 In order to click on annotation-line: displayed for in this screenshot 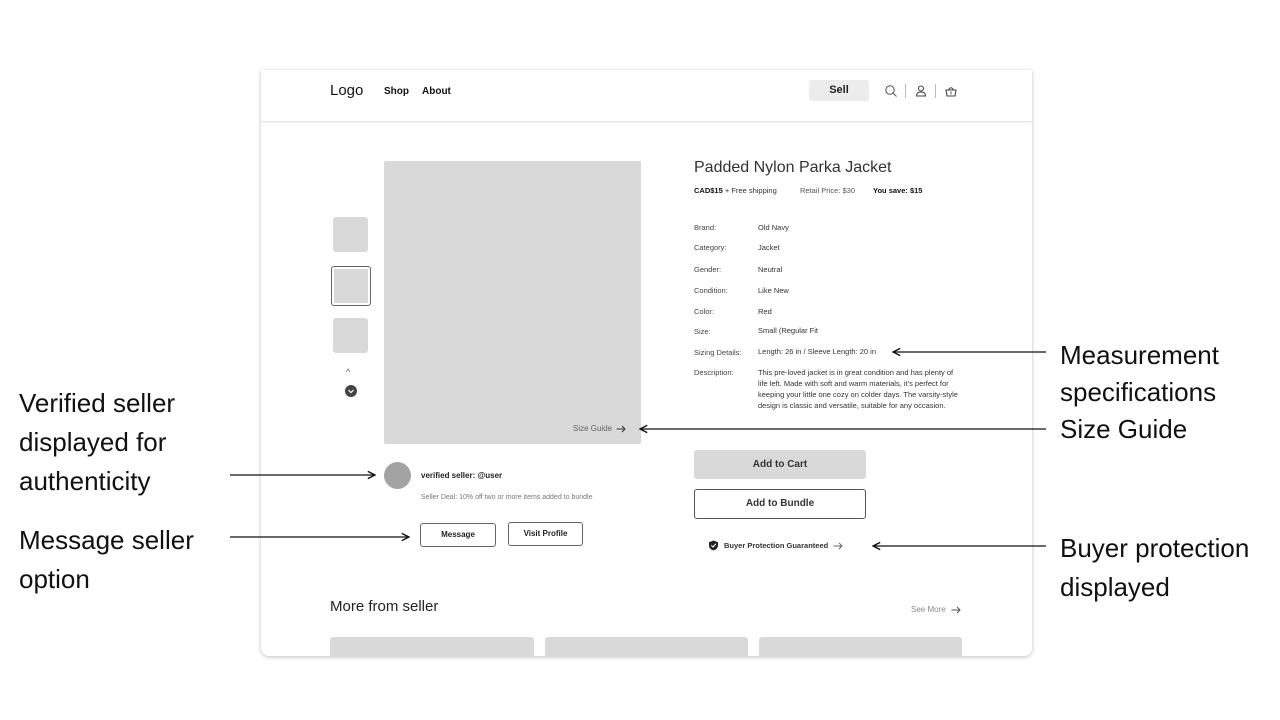, I will do `click(93, 442)`.